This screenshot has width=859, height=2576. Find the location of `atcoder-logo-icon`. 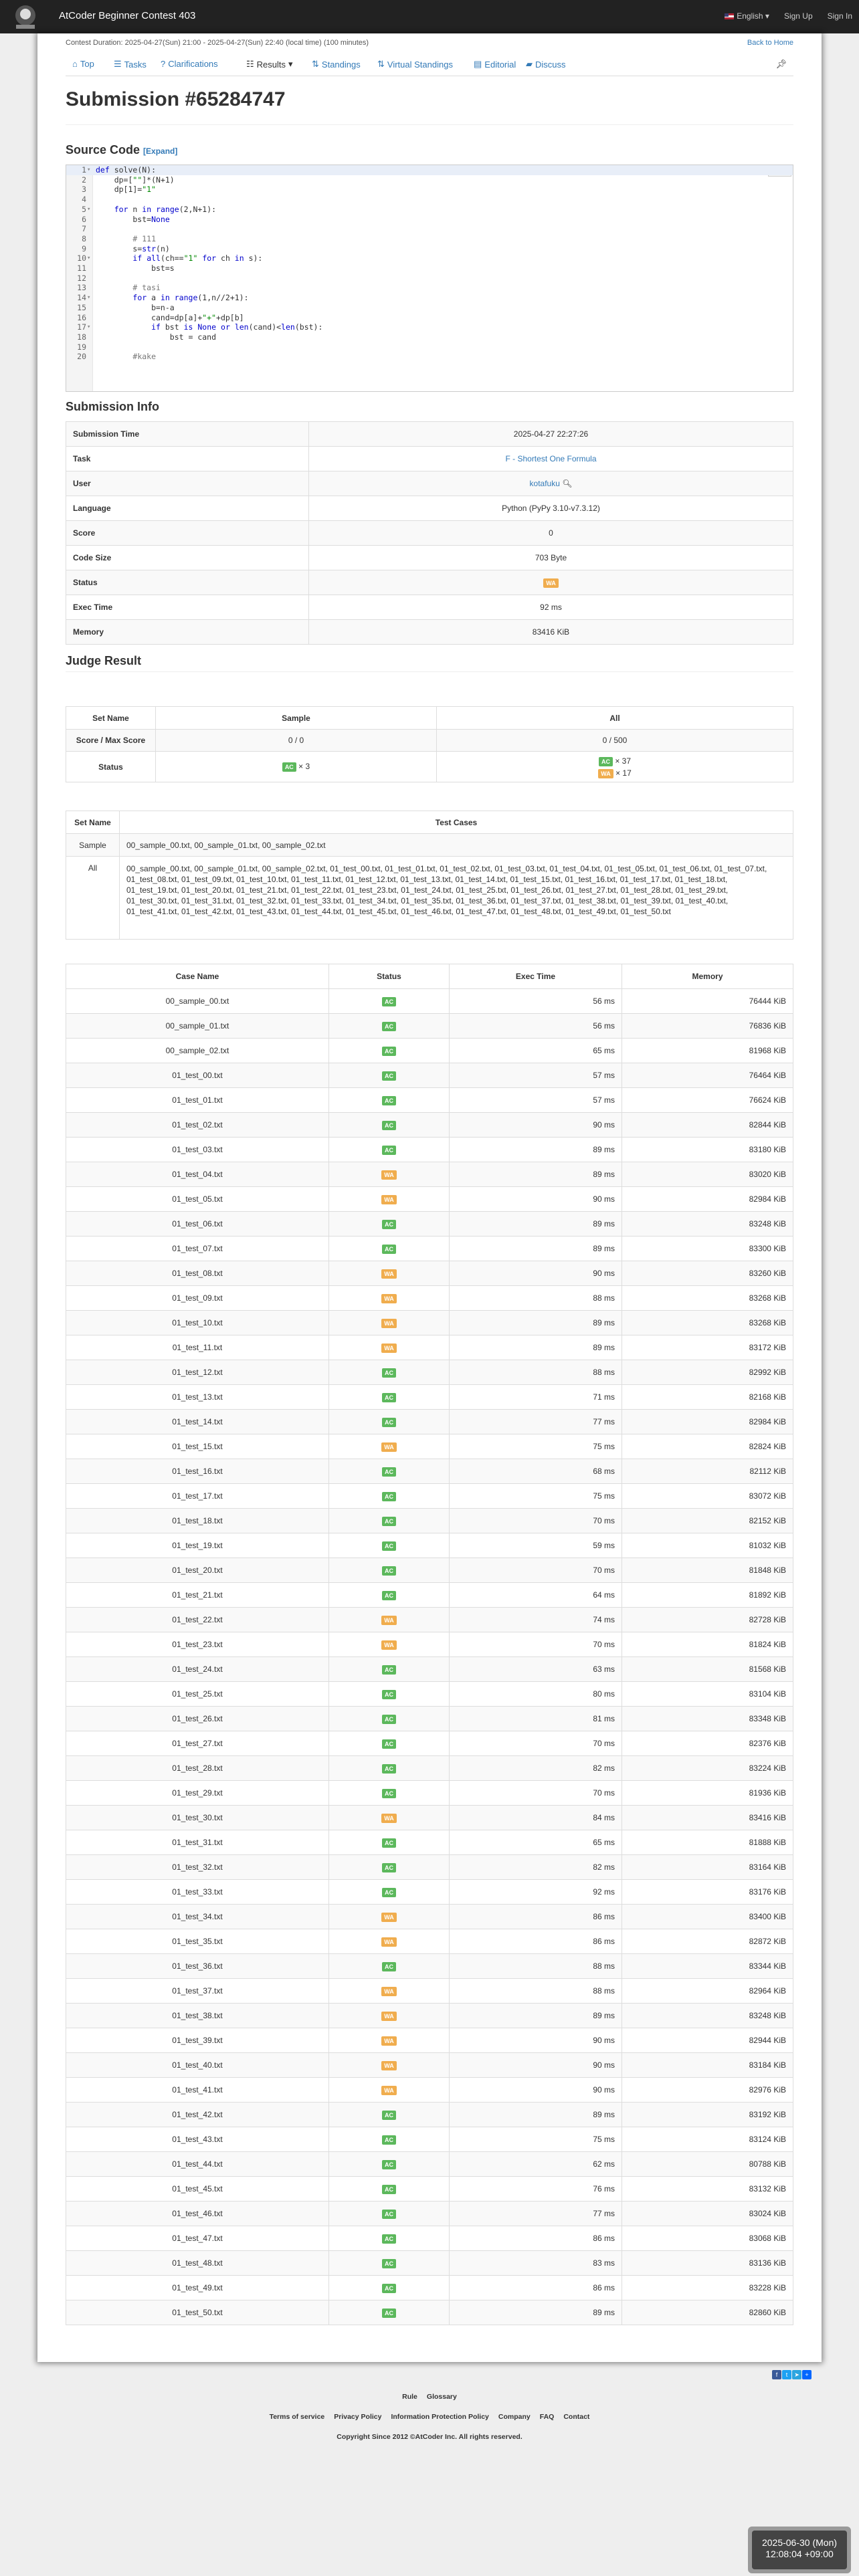

atcoder-logo-icon is located at coordinates (25, 16).